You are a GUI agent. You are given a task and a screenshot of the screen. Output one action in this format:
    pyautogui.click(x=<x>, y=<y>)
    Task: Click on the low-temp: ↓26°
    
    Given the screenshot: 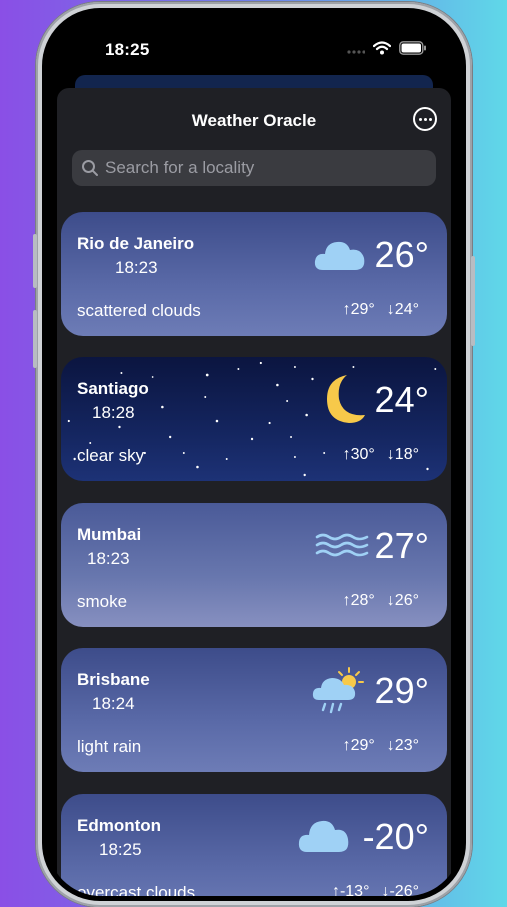 What is the action you would take?
    pyautogui.click(x=402, y=600)
    